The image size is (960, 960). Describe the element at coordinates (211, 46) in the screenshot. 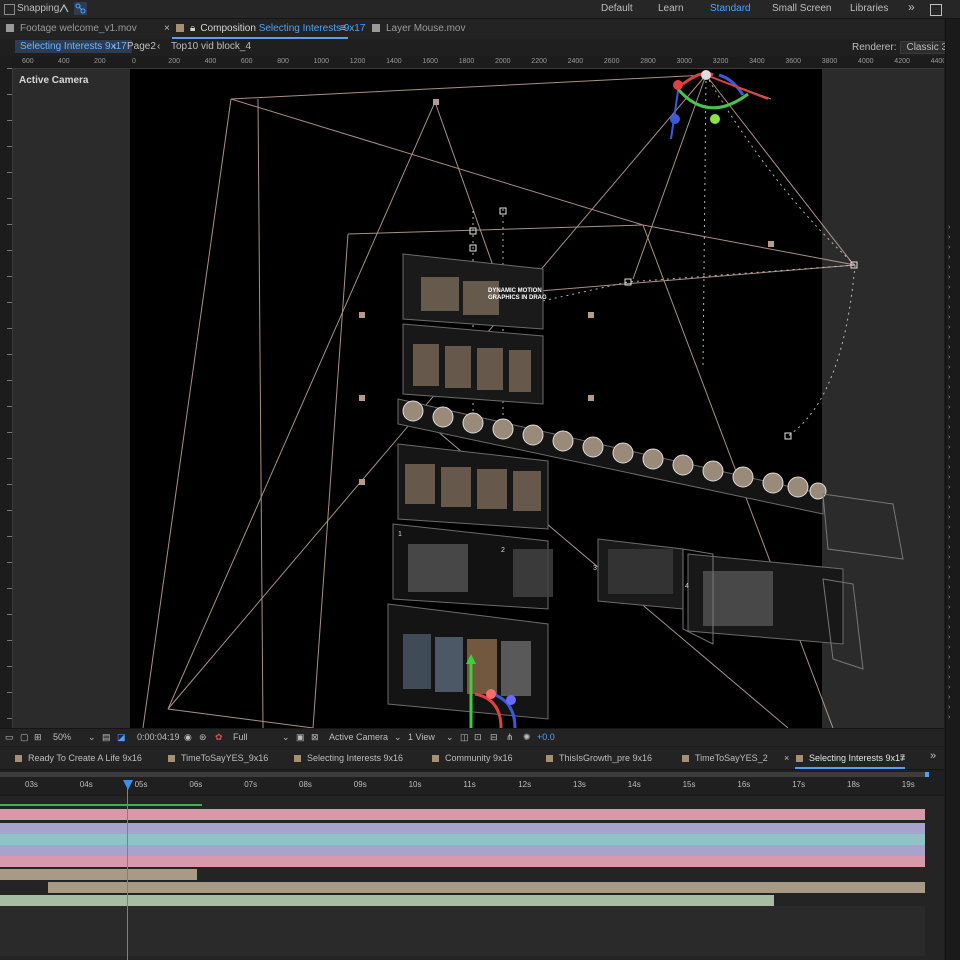

I see `breadcrumb-top10: Top10 vid block_4` at that location.